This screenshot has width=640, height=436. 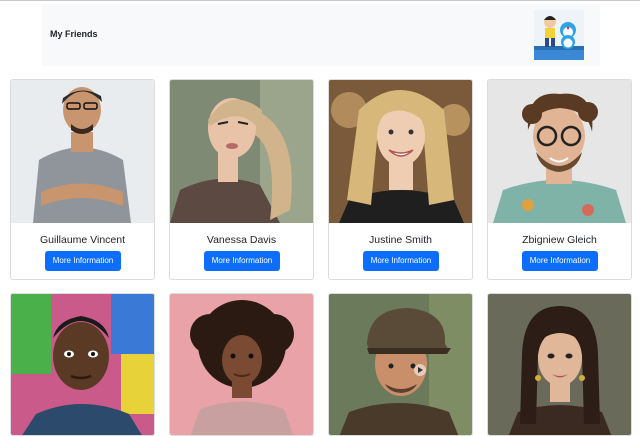 I want to click on friend-name: Vanessa Davis, so click(x=241, y=240).